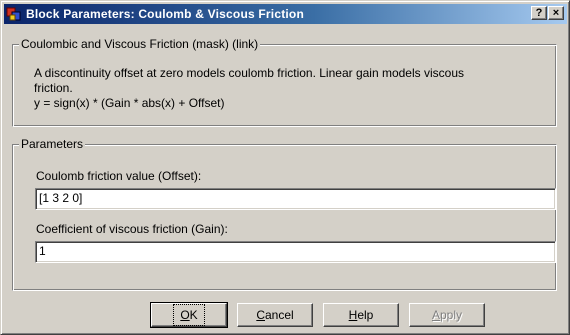 The image size is (570, 335). What do you see at coordinates (53, 88) in the screenshot?
I see `description-line-2: friction.` at bounding box center [53, 88].